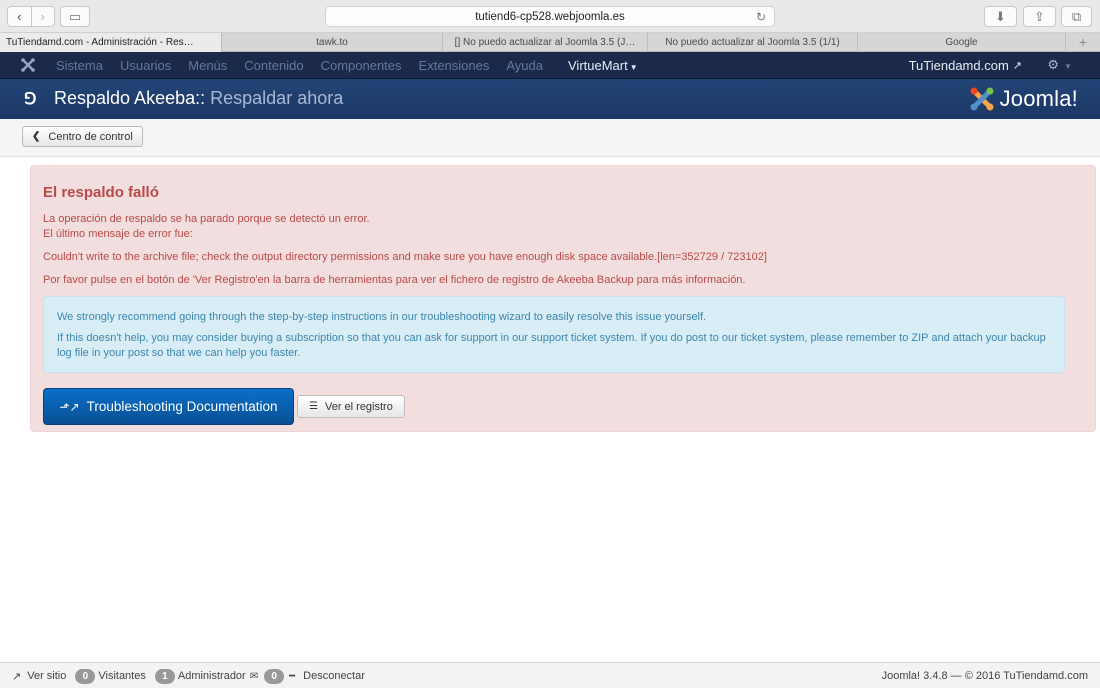  Describe the element at coordinates (28, 65) in the screenshot. I see `joomla-menu-icon` at that location.